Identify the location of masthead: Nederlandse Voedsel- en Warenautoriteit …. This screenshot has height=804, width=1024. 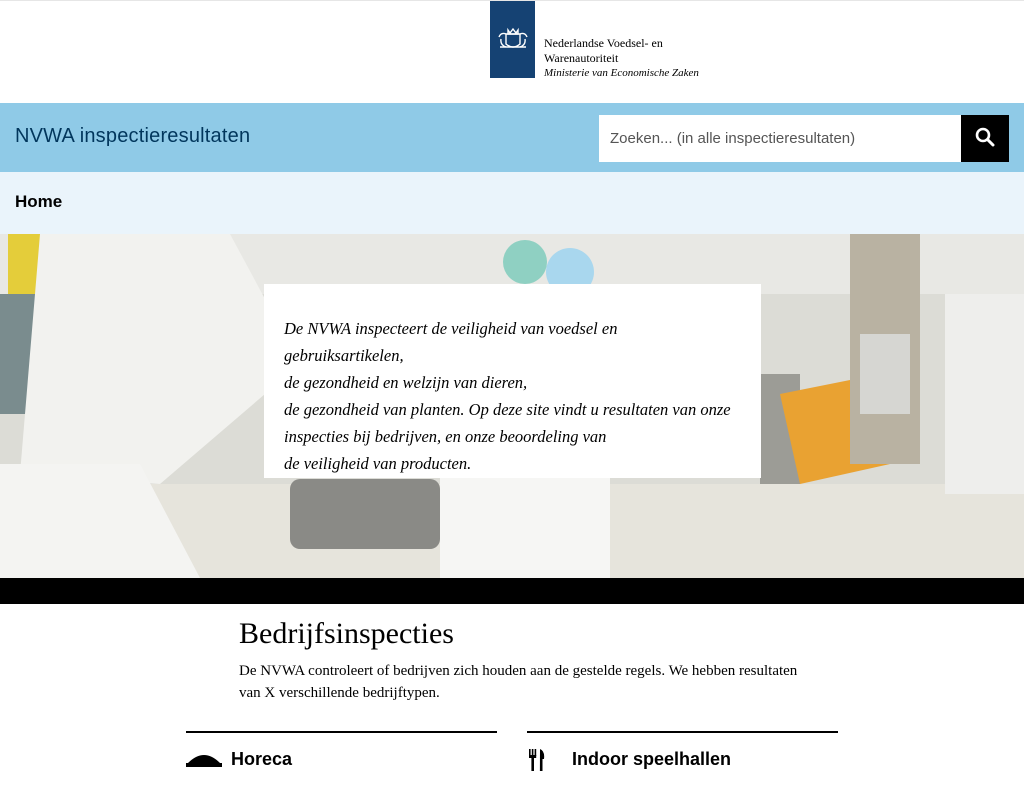
(512, 51).